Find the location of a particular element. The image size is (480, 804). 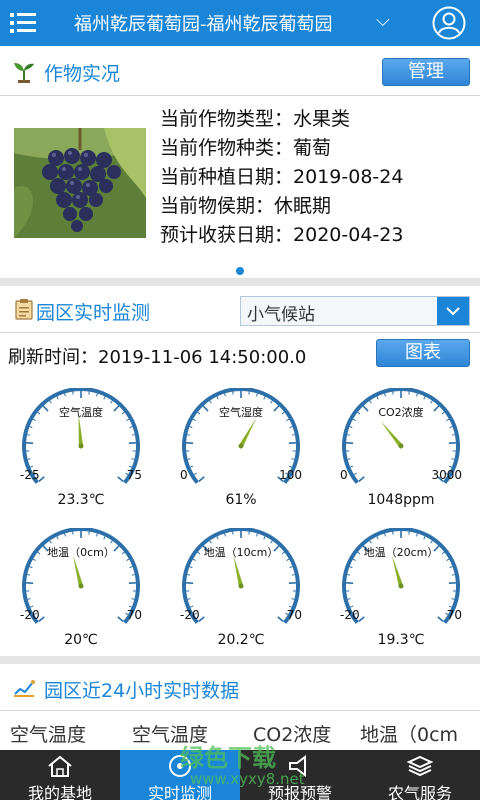

chevron-down-icon is located at coordinates (453, 311).